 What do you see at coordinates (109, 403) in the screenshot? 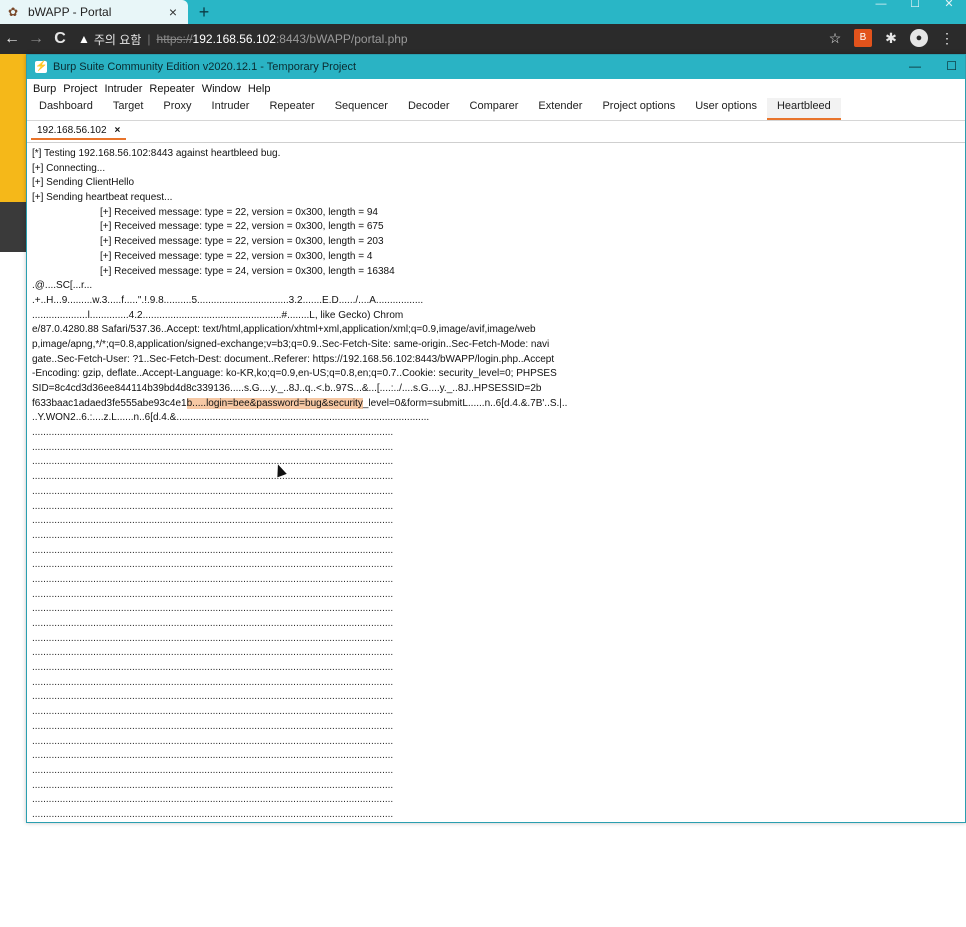
I see `credential-line-prefix: f633baac1adaed3fe555abe93c4e1` at bounding box center [109, 403].